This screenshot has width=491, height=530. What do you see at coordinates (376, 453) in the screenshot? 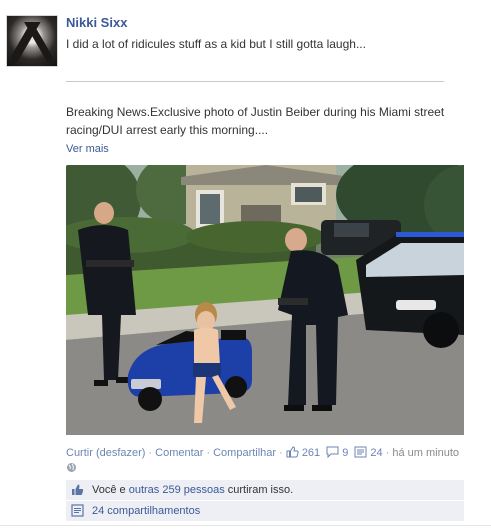
I see `shares-count: 24` at bounding box center [376, 453].